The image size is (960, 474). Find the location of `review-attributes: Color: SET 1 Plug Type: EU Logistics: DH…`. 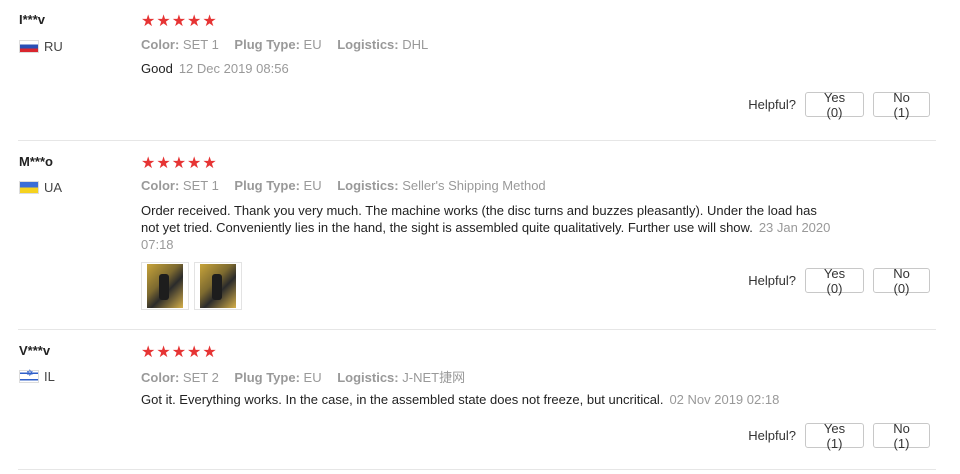

review-attributes: Color: SET 1 Plug Type: EU Logistics: DH… is located at coordinates (284, 44).